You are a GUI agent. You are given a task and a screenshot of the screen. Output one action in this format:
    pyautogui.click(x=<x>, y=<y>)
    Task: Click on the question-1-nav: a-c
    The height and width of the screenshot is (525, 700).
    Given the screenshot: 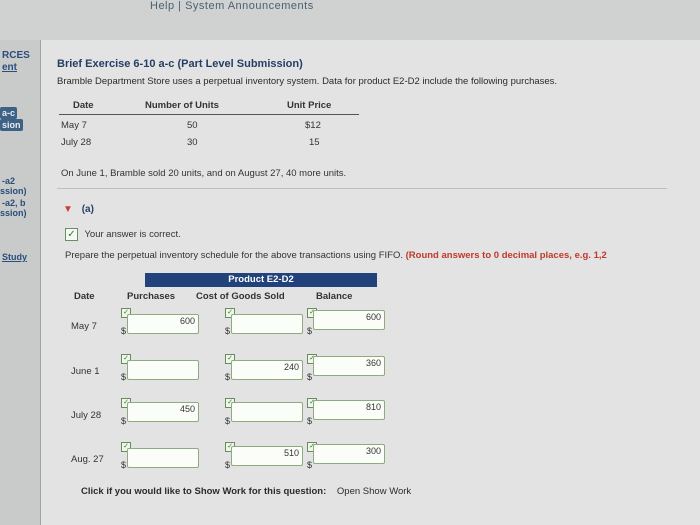 What is the action you would take?
    pyautogui.click(x=9, y=113)
    